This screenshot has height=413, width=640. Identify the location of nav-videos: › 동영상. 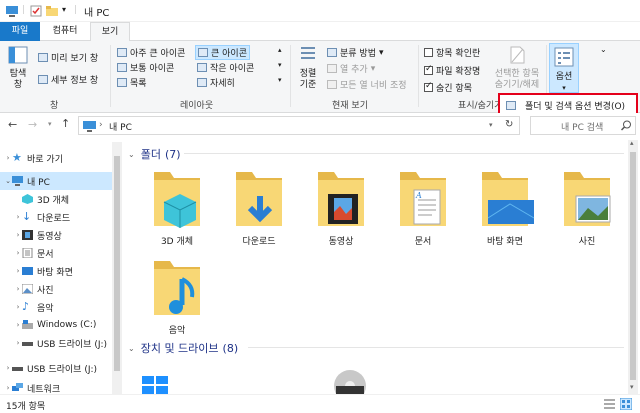
(56, 235).